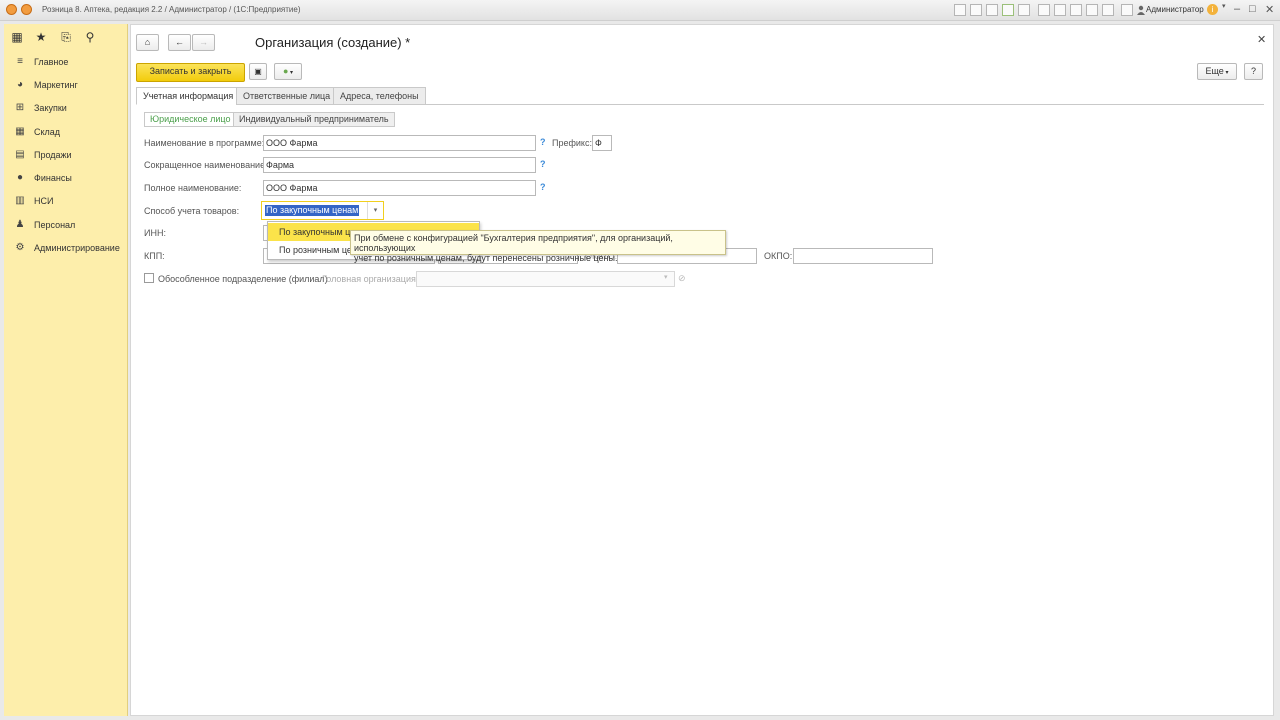 The image size is (1280, 720). What do you see at coordinates (77, 248) in the screenshot?
I see `sidebar-item-label: Администрирование` at bounding box center [77, 248].